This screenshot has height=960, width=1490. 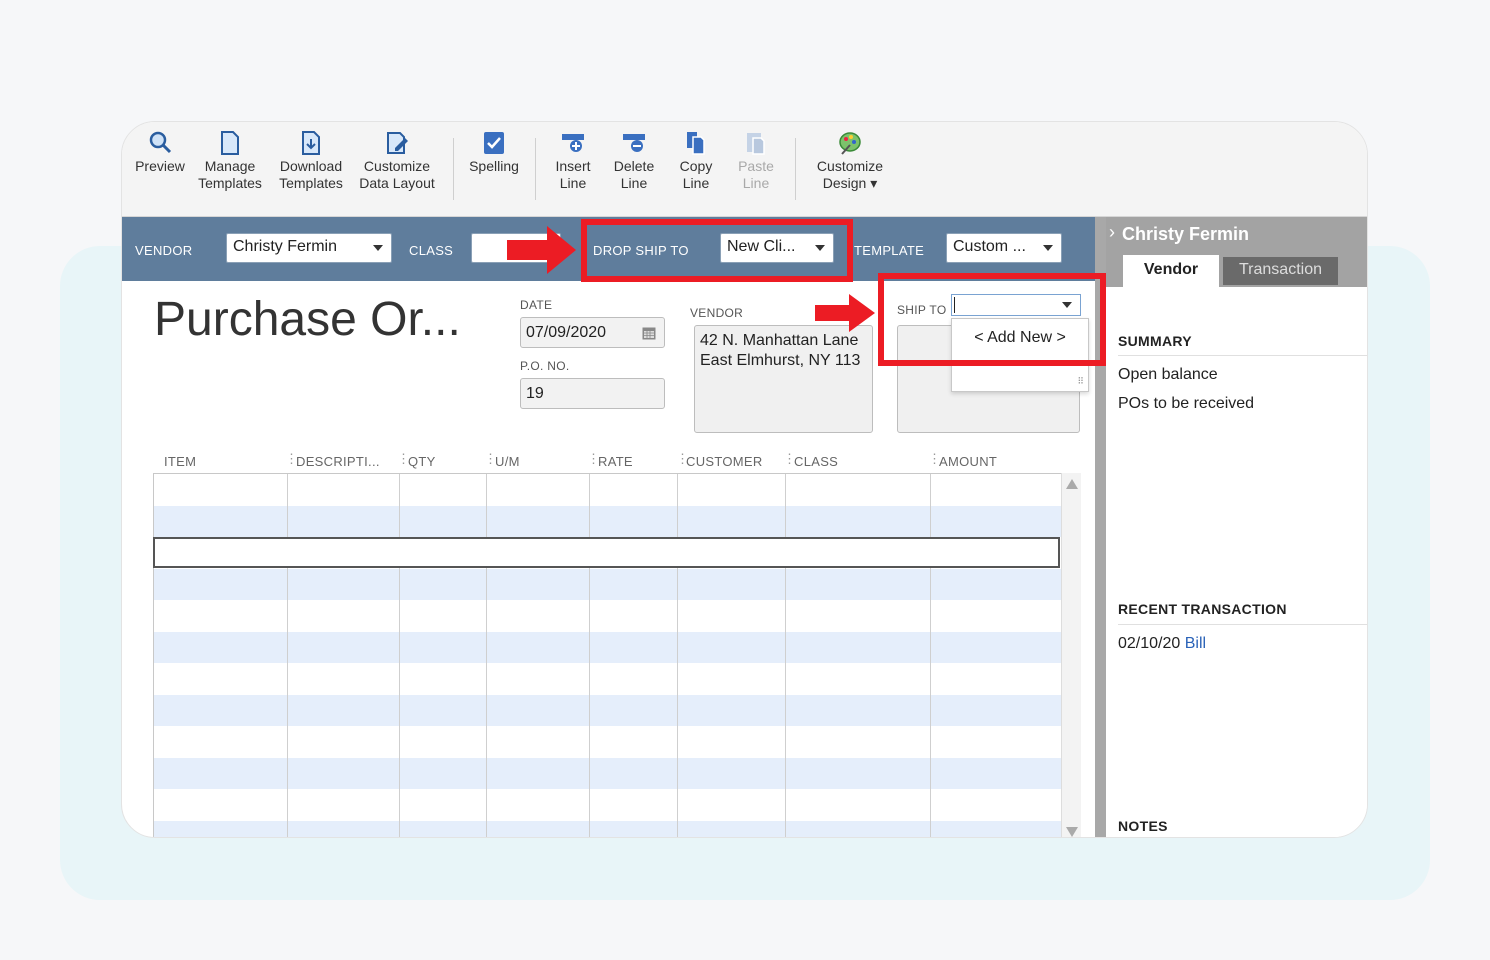 What do you see at coordinates (1112, 232) in the screenshot?
I see `chevron-right-icon: ›` at bounding box center [1112, 232].